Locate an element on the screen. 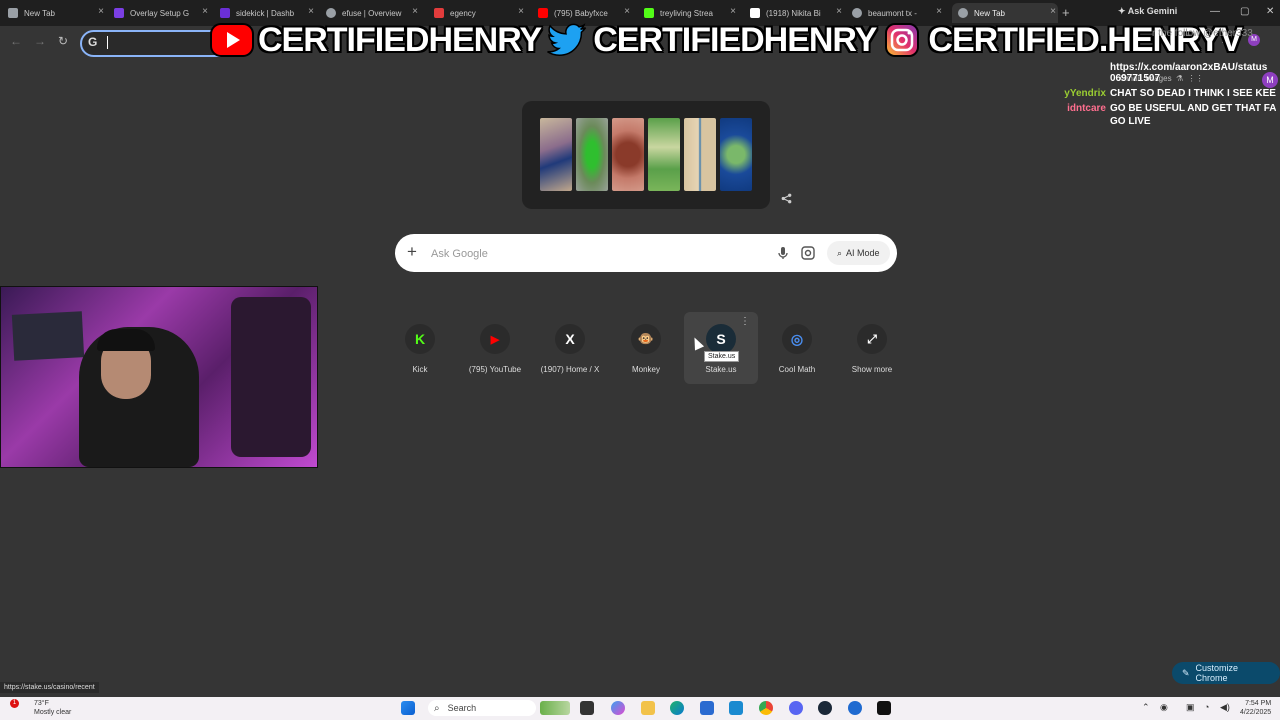  cool-math-icon: ◎ is located at coordinates (797, 339).